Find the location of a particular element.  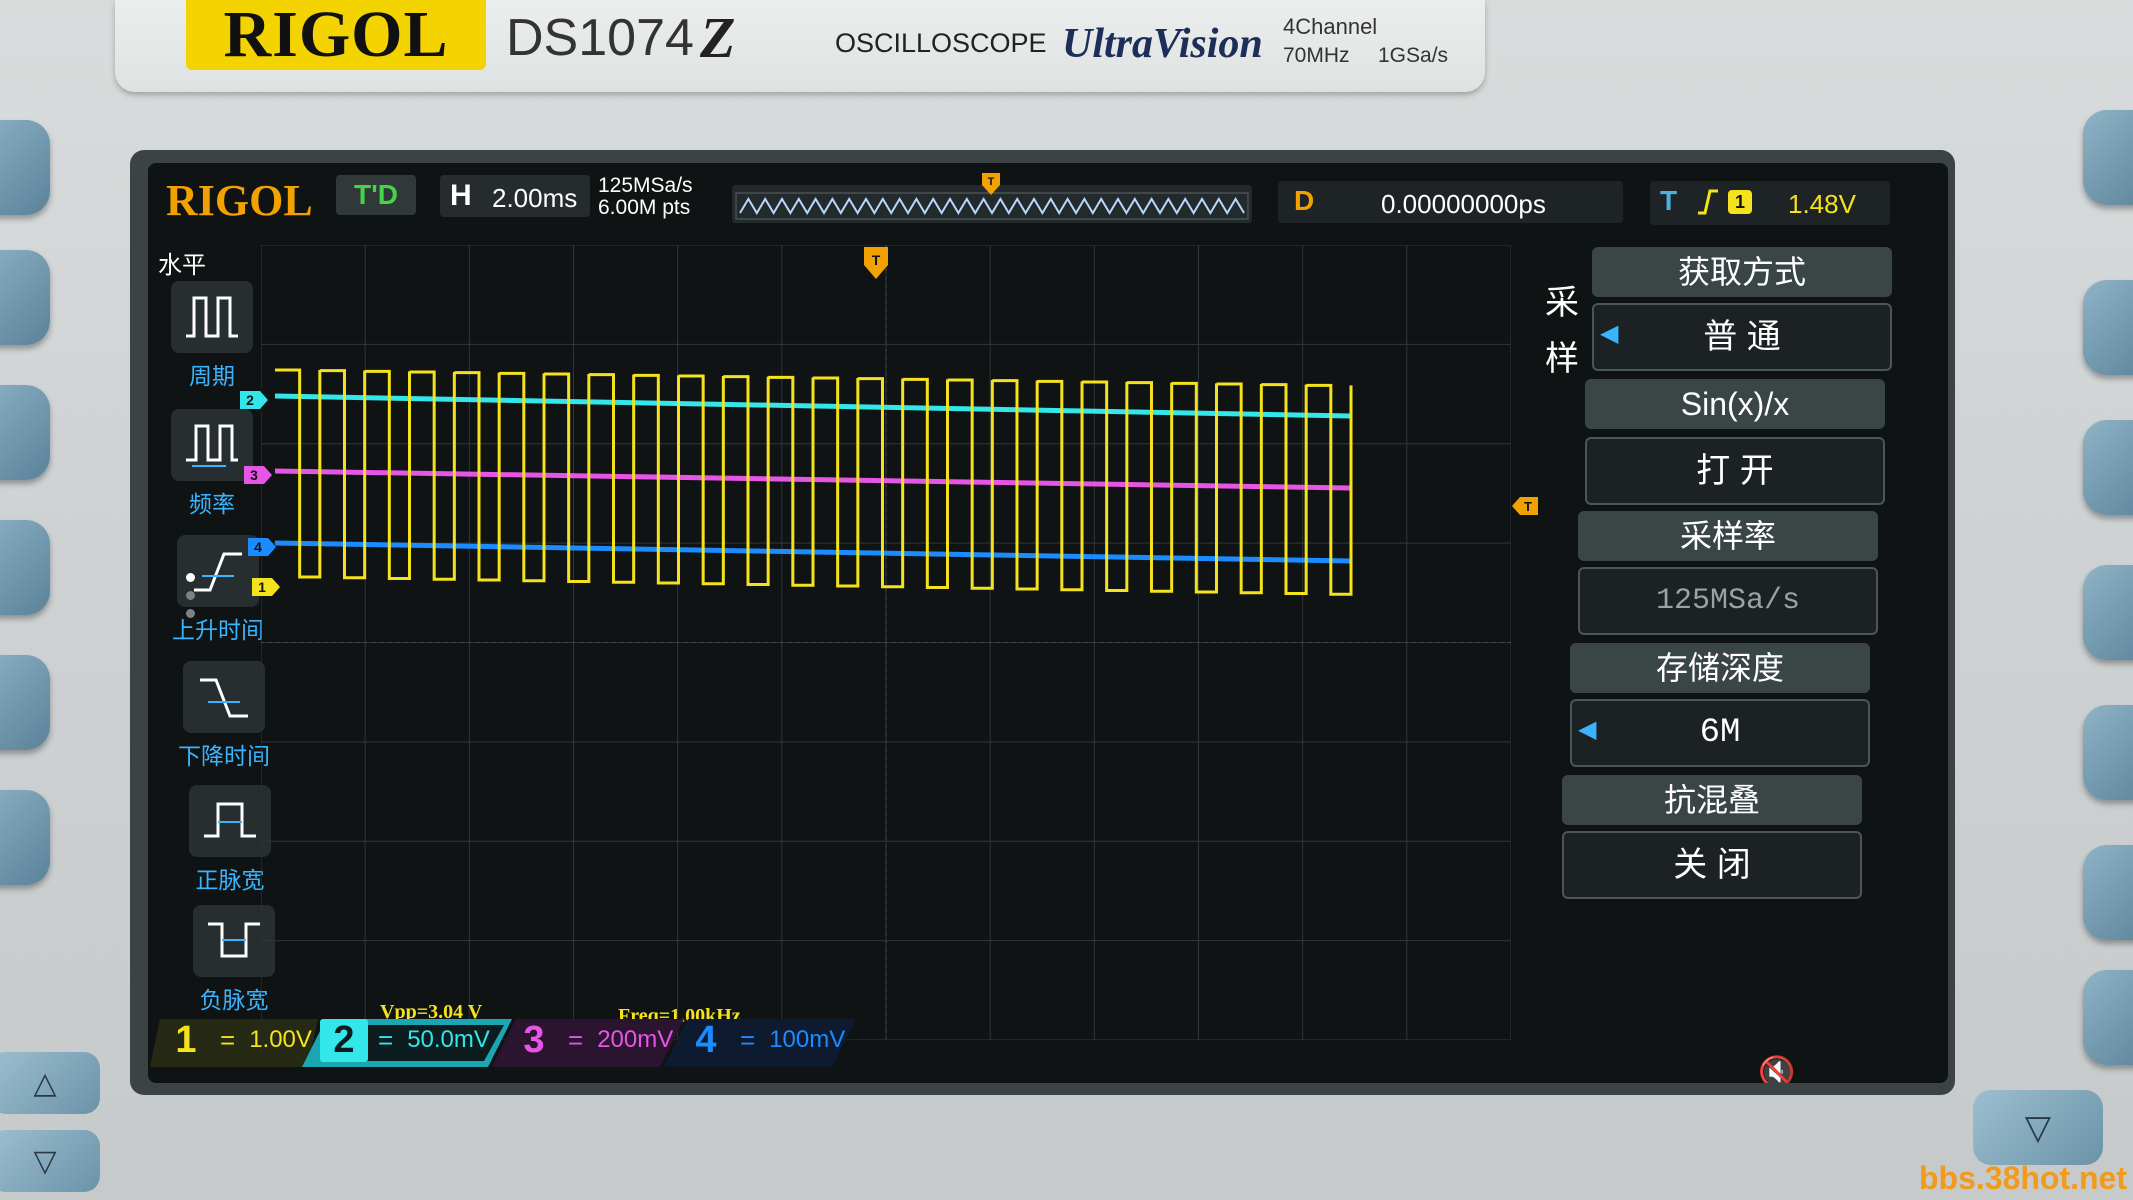

run-state-badge: T'D is located at coordinates (376, 195).